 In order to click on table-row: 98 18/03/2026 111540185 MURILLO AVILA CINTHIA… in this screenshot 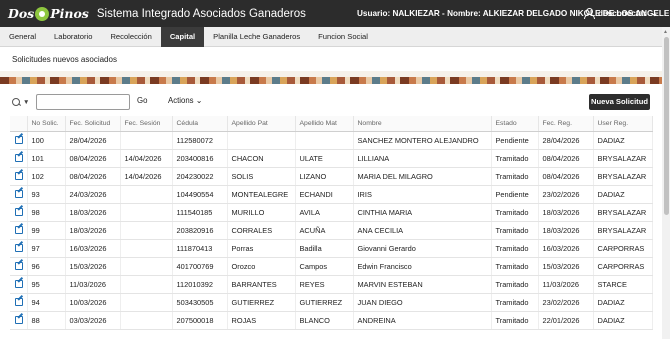, I will do `click(331, 212)`.